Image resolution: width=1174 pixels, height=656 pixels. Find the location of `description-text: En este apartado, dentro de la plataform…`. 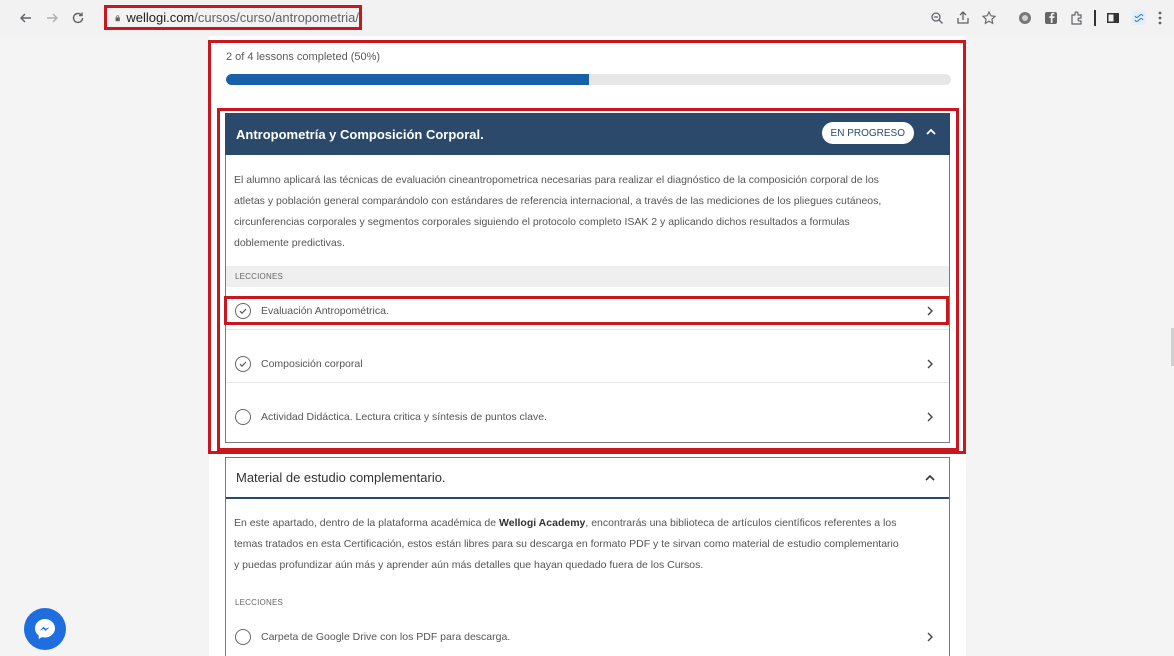

description-text: En este apartado, dentro de la plataform… is located at coordinates (367, 523).